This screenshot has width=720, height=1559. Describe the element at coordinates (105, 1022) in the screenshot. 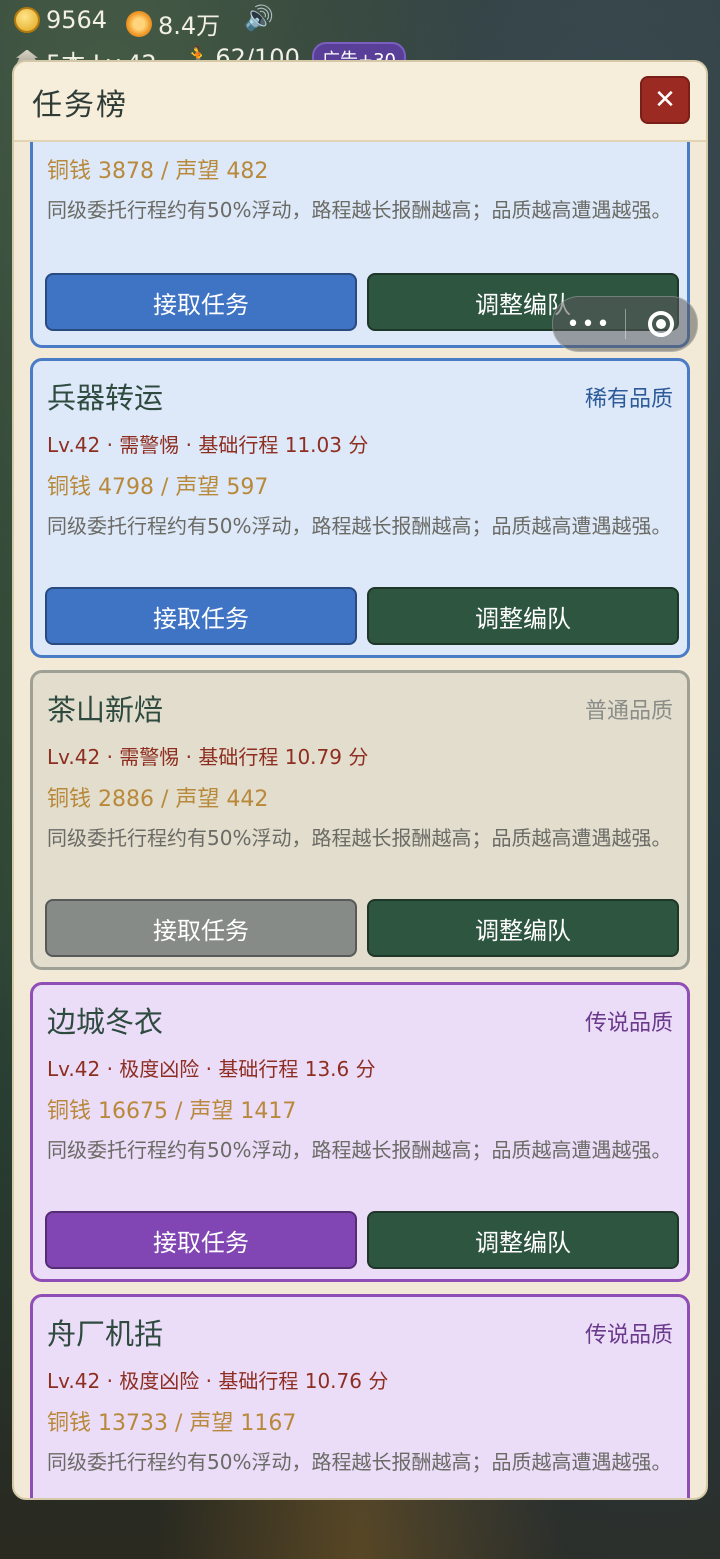

I see `quest-name: 边城冬衣` at that location.